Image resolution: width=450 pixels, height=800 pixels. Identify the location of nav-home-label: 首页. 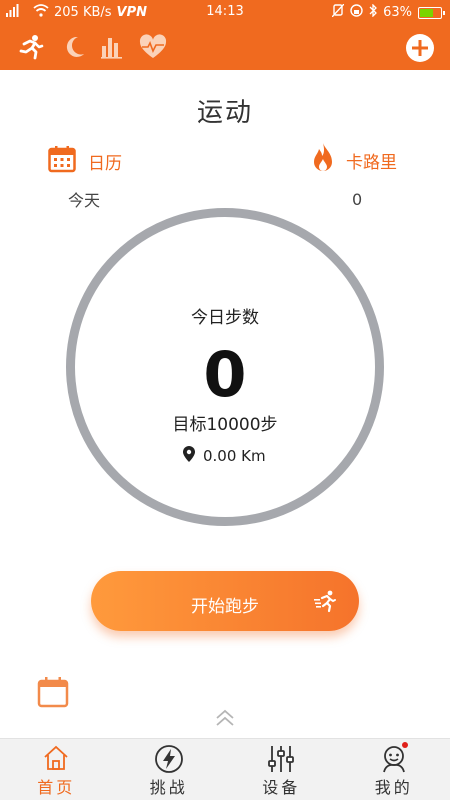
(56, 787).